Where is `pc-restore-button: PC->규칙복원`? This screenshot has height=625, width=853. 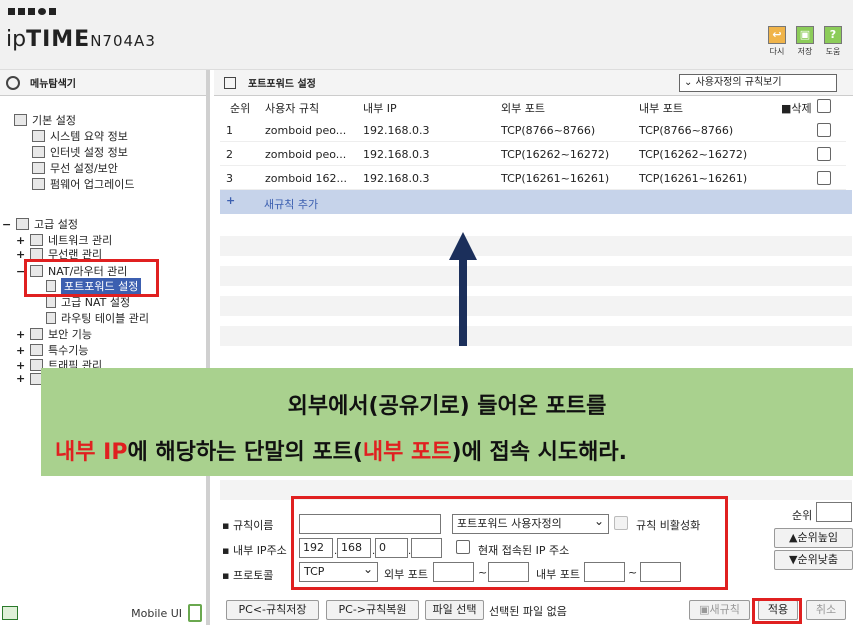
pc-restore-button: PC->규칙복원 is located at coordinates (372, 610).